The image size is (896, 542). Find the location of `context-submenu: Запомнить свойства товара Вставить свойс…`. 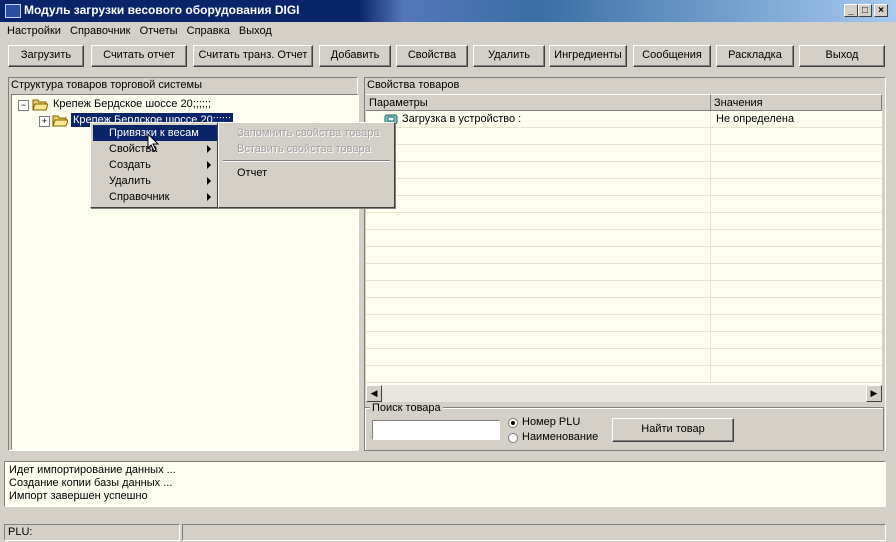

context-submenu: Запомнить свойства товара Вставить свойс… is located at coordinates (306, 165).